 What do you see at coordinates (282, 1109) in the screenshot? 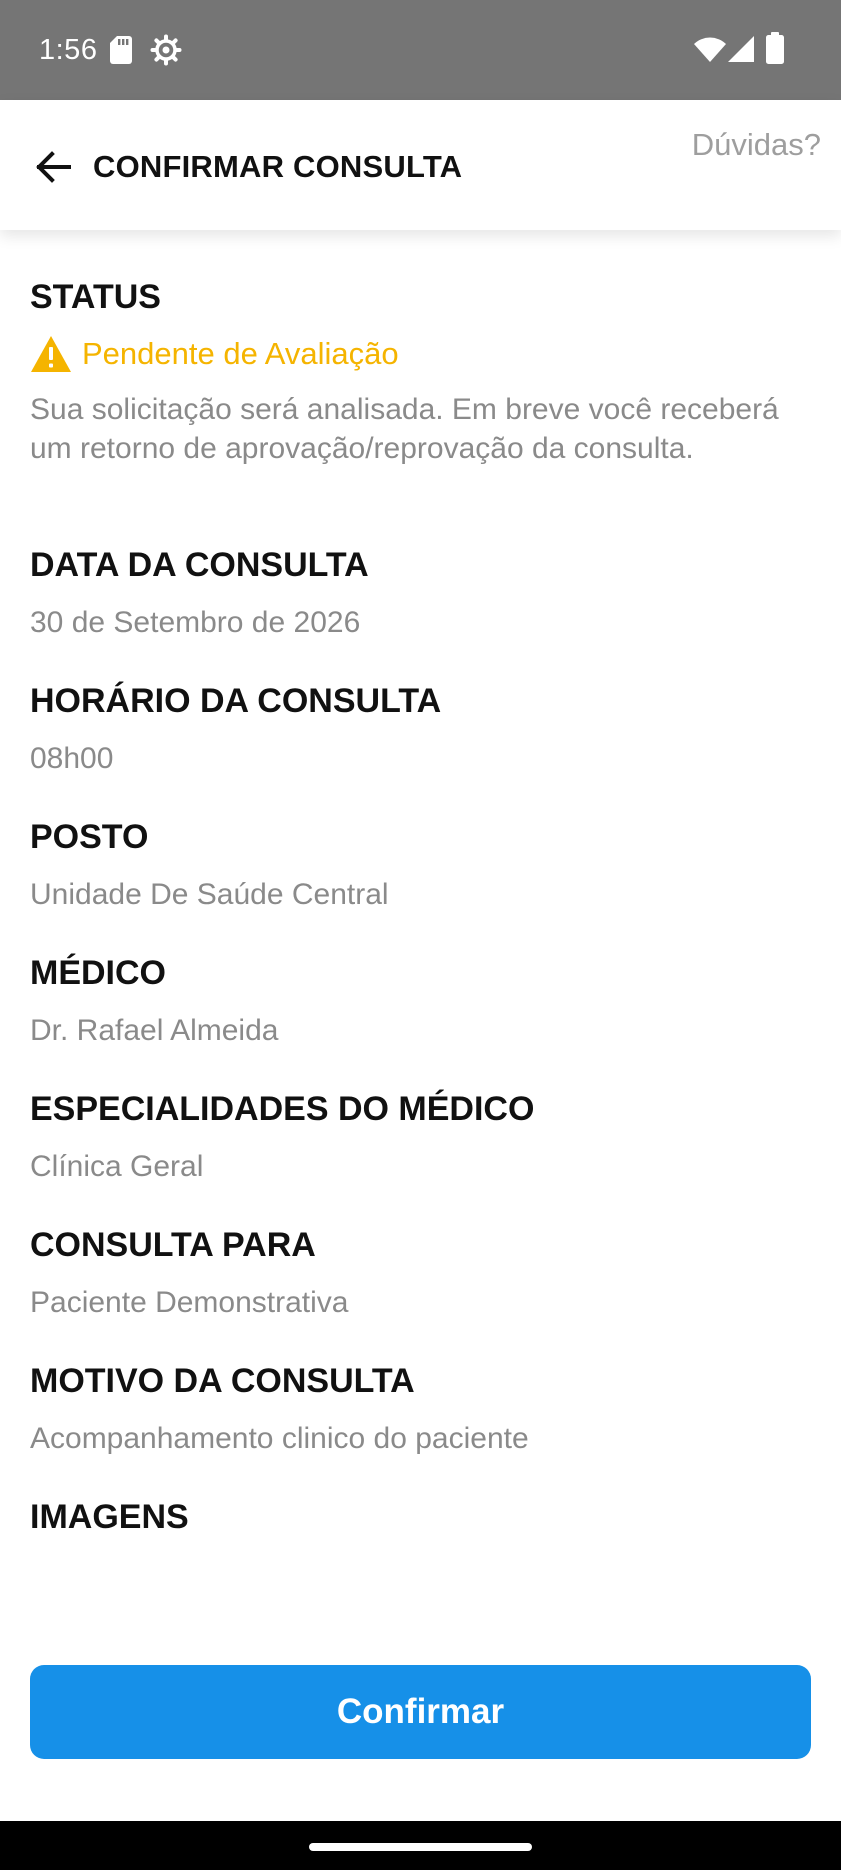
I see `doctor-specialties-label: ESPECIALIDADES DO MÉDICO` at bounding box center [282, 1109].